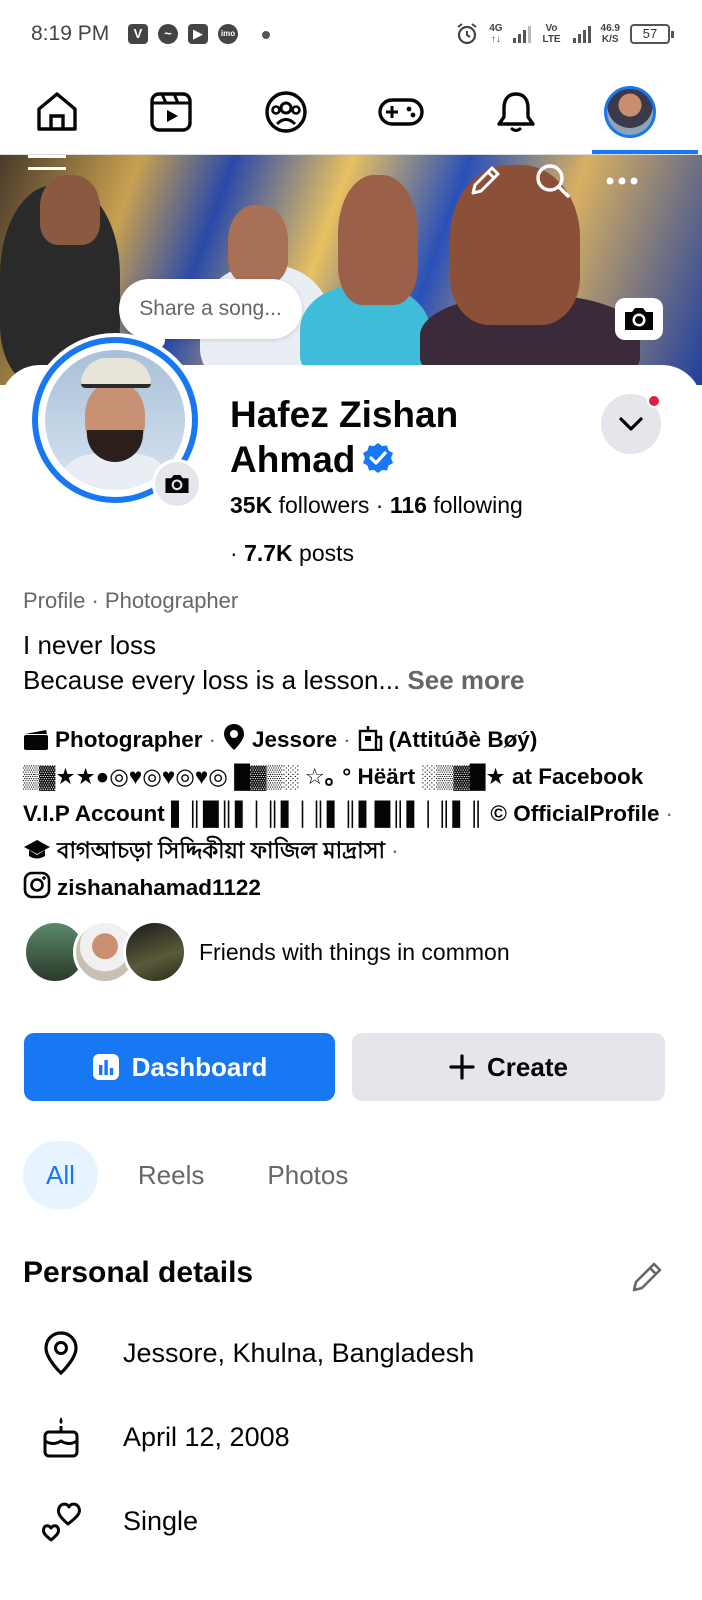 The image size is (702, 1600). I want to click on create-button: Create, so click(508, 1067).